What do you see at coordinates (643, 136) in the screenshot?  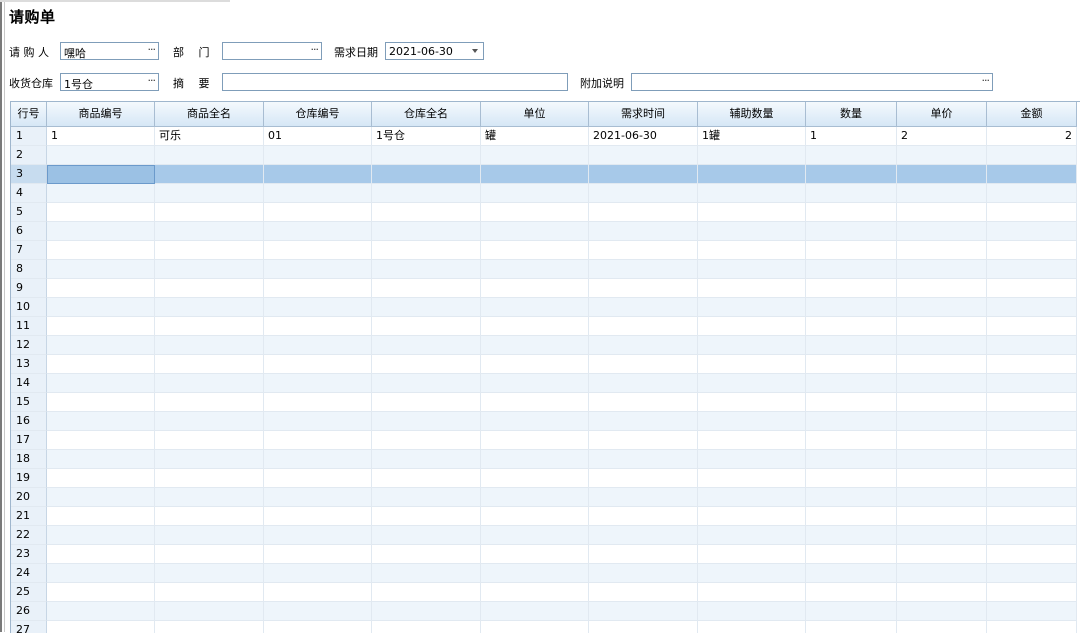 I see `cell-need-time: 2021-06-30` at bounding box center [643, 136].